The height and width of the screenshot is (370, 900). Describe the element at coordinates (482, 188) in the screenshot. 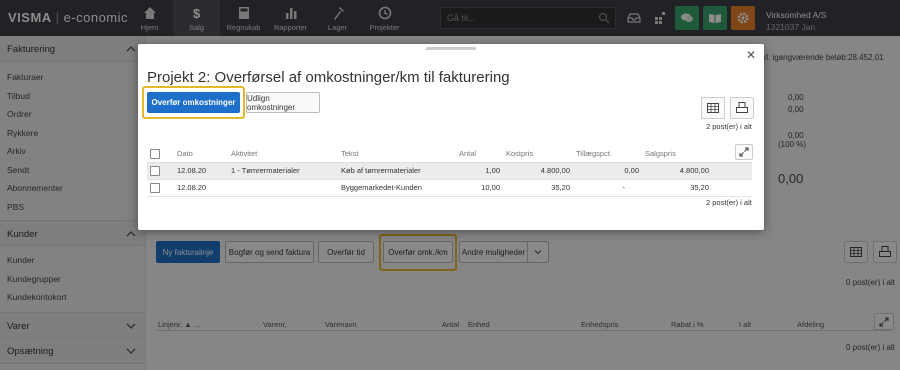

I see `cell-antal: 10,00` at that location.